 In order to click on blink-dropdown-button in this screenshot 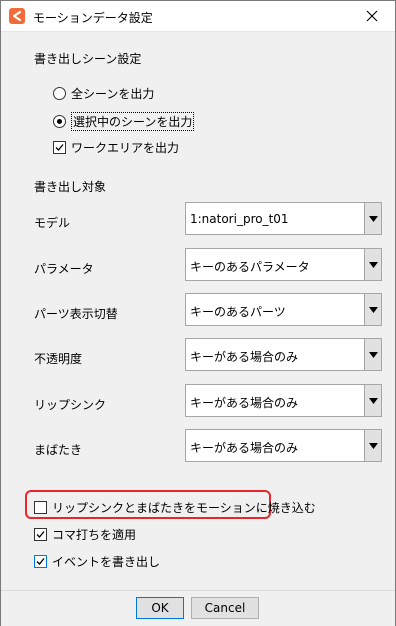, I will do `click(372, 445)`.